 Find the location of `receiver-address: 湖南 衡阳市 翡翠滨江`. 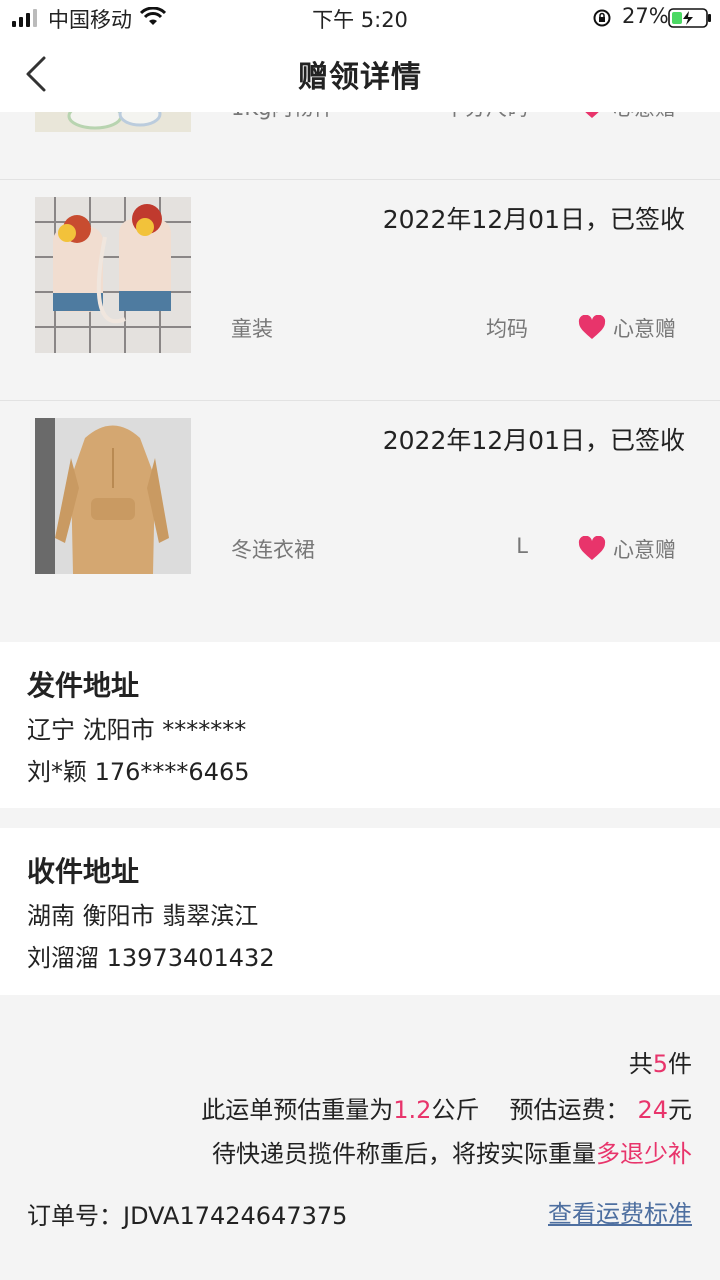

receiver-address: 湖南 衡阳市 翡翠滨江 is located at coordinates (143, 916).